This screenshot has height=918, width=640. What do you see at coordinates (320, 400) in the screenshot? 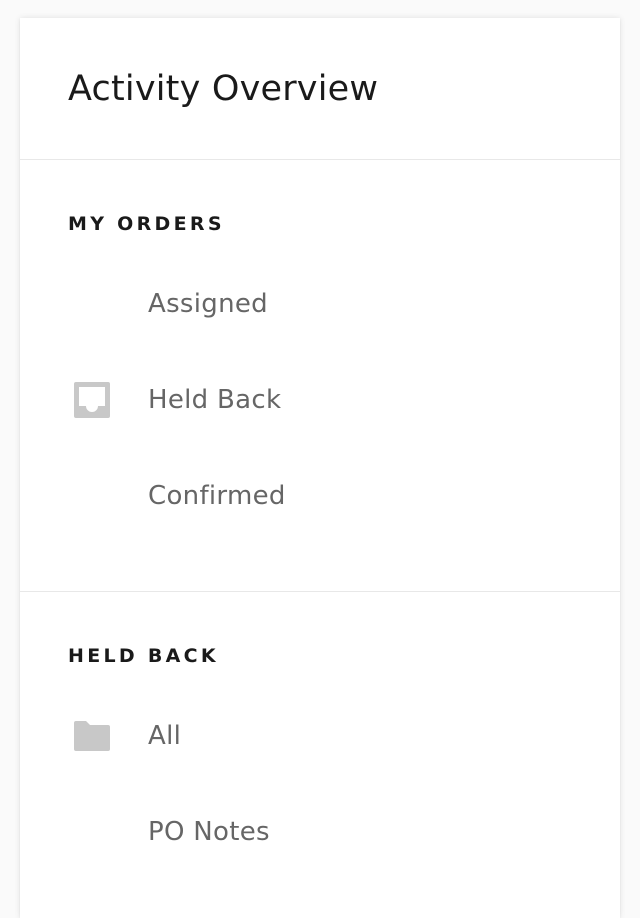
I see `nav-item-held-back: Held Back` at bounding box center [320, 400].